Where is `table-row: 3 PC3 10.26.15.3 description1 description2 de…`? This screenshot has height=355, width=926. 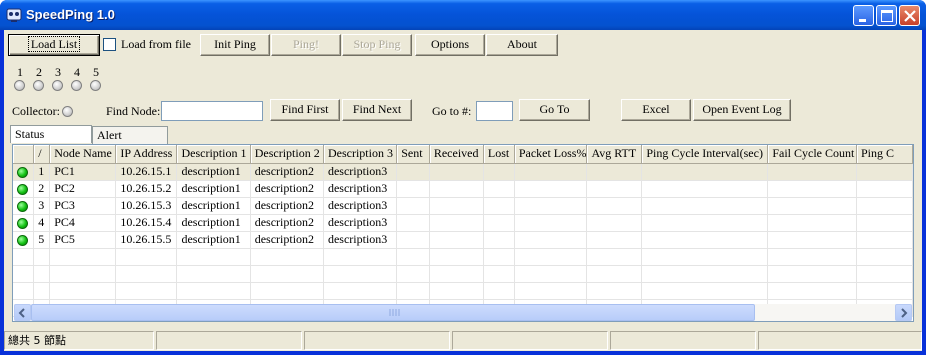 table-row: 3 PC3 10.26.15.3 description1 description2 de… is located at coordinates (463, 206).